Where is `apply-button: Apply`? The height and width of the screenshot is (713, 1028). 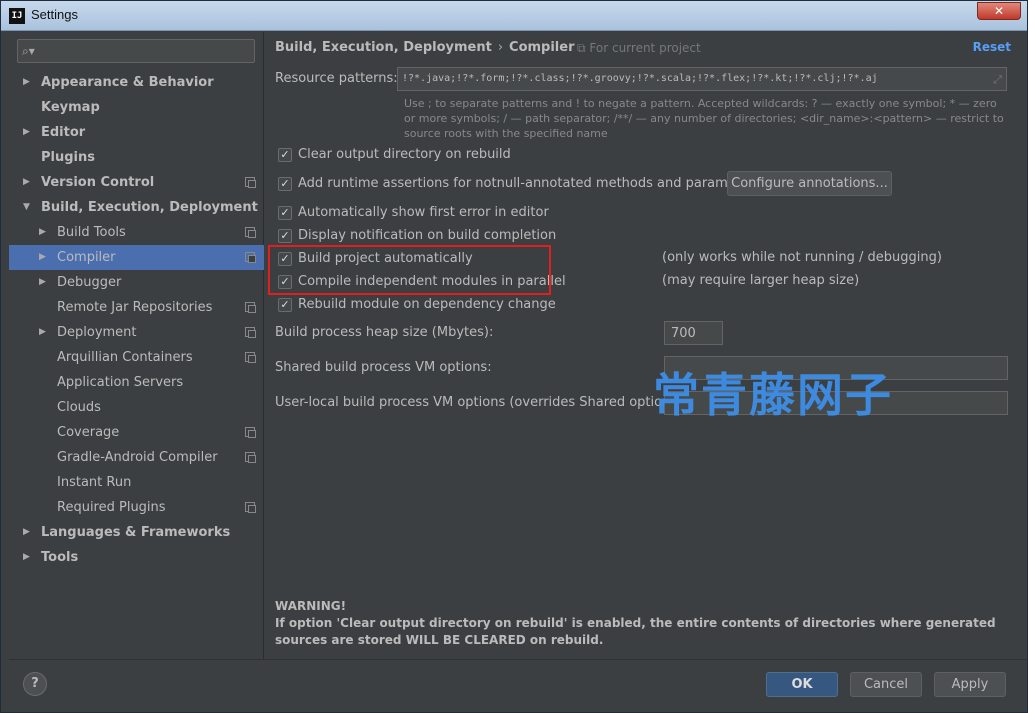
apply-button: Apply is located at coordinates (970, 684).